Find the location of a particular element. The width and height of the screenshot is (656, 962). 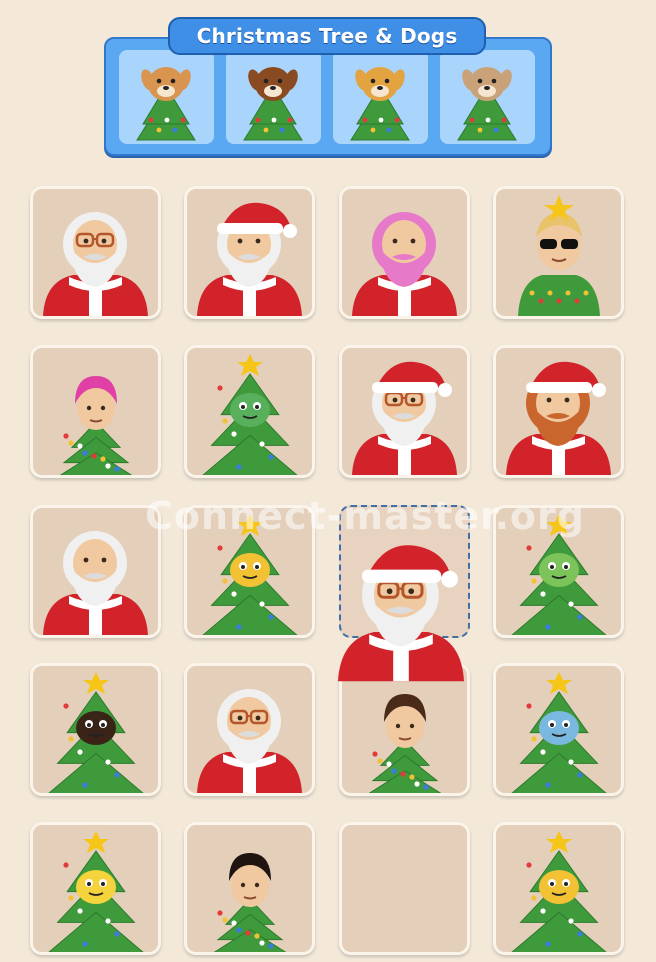

corgi-tree-icon is located at coordinates (166, 97).